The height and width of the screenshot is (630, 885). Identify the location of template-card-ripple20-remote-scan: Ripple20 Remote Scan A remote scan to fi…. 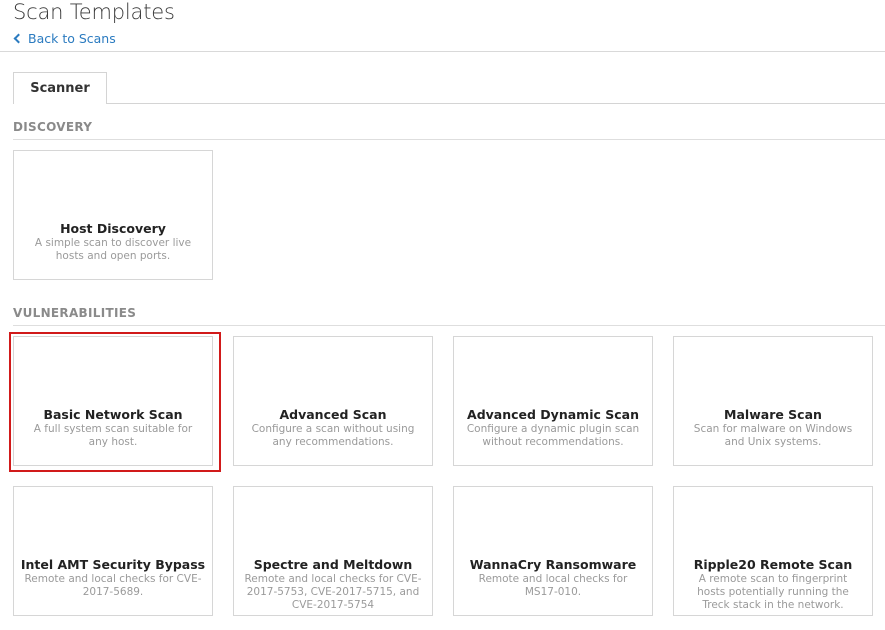
(773, 551).